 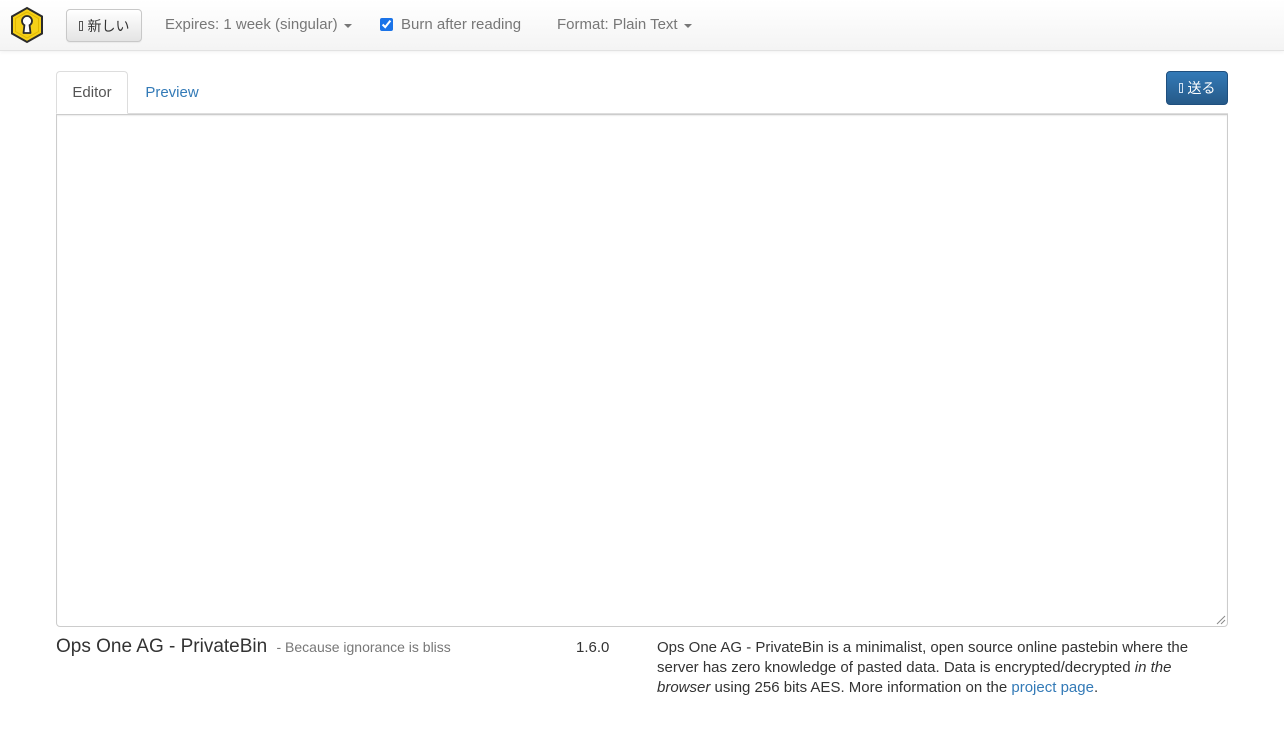 What do you see at coordinates (162, 646) in the screenshot?
I see `brand-name: Ops One AG - PrivateBin` at bounding box center [162, 646].